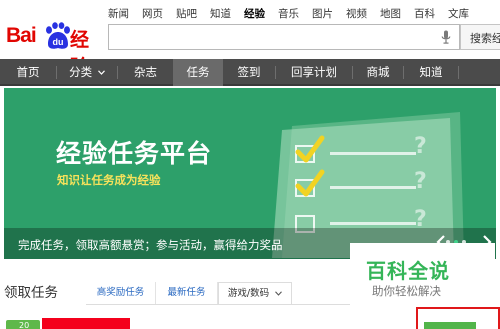  Describe the element at coordinates (288, 14) in the screenshot. I see `product-nav-music: 音乐` at that location.